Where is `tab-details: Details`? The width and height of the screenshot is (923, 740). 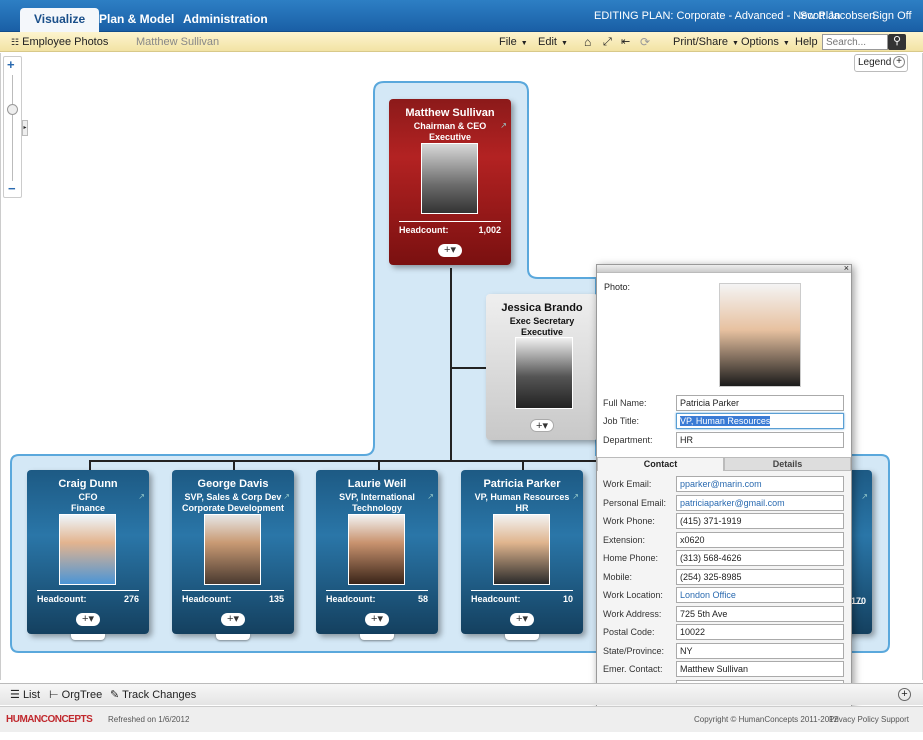
tab-details: Details is located at coordinates (787, 464).